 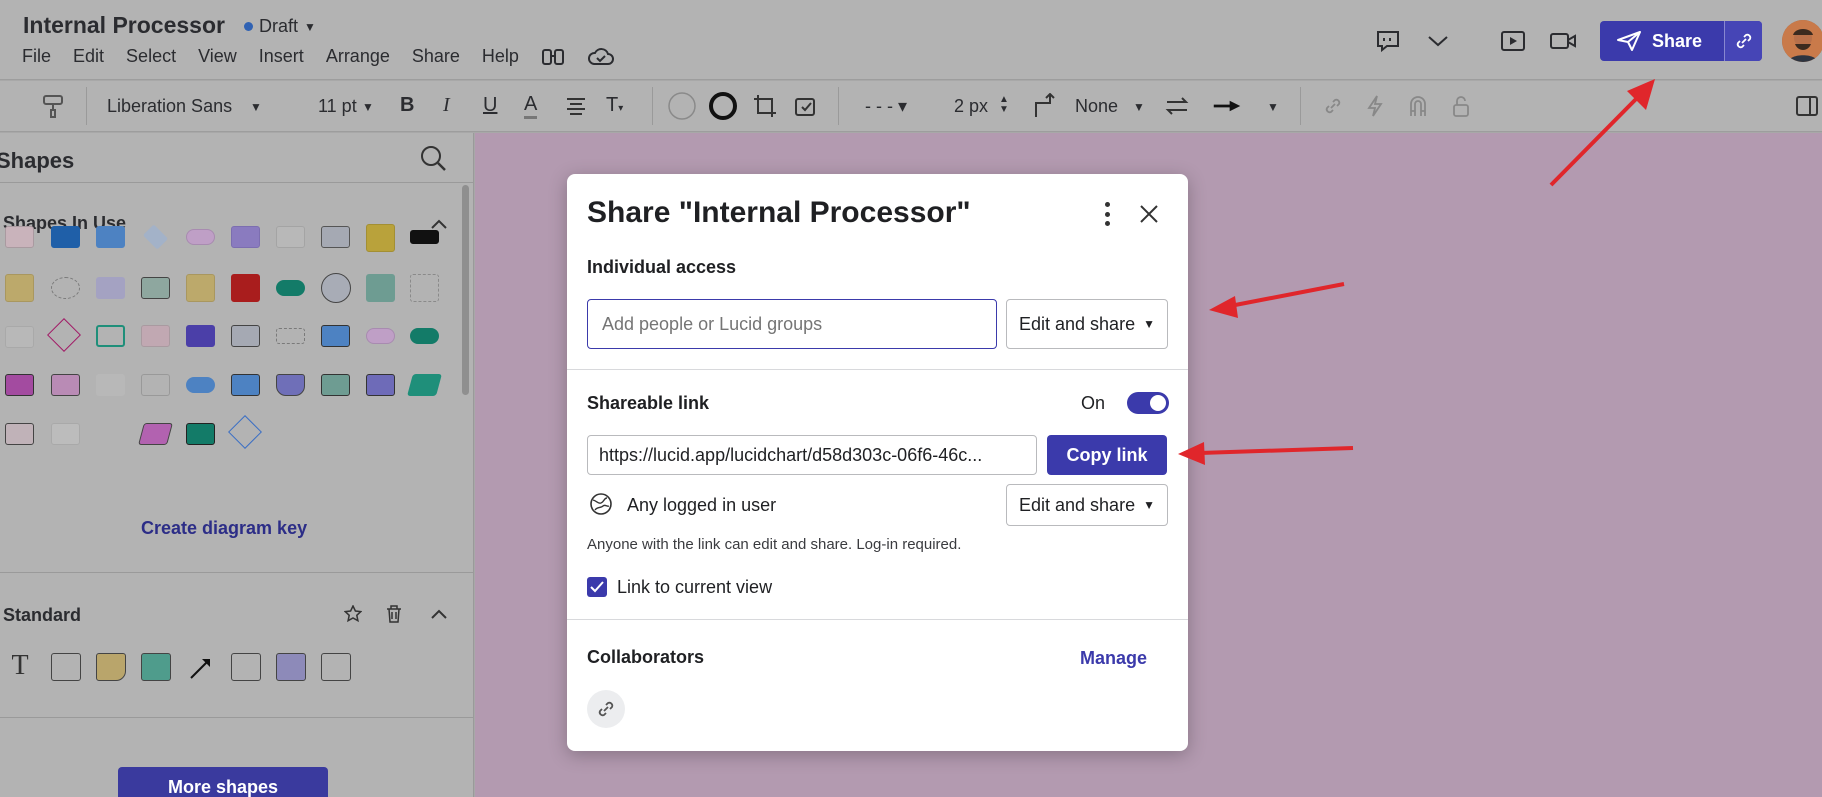 I want to click on collaborator-link-avatar, so click(x=606, y=709).